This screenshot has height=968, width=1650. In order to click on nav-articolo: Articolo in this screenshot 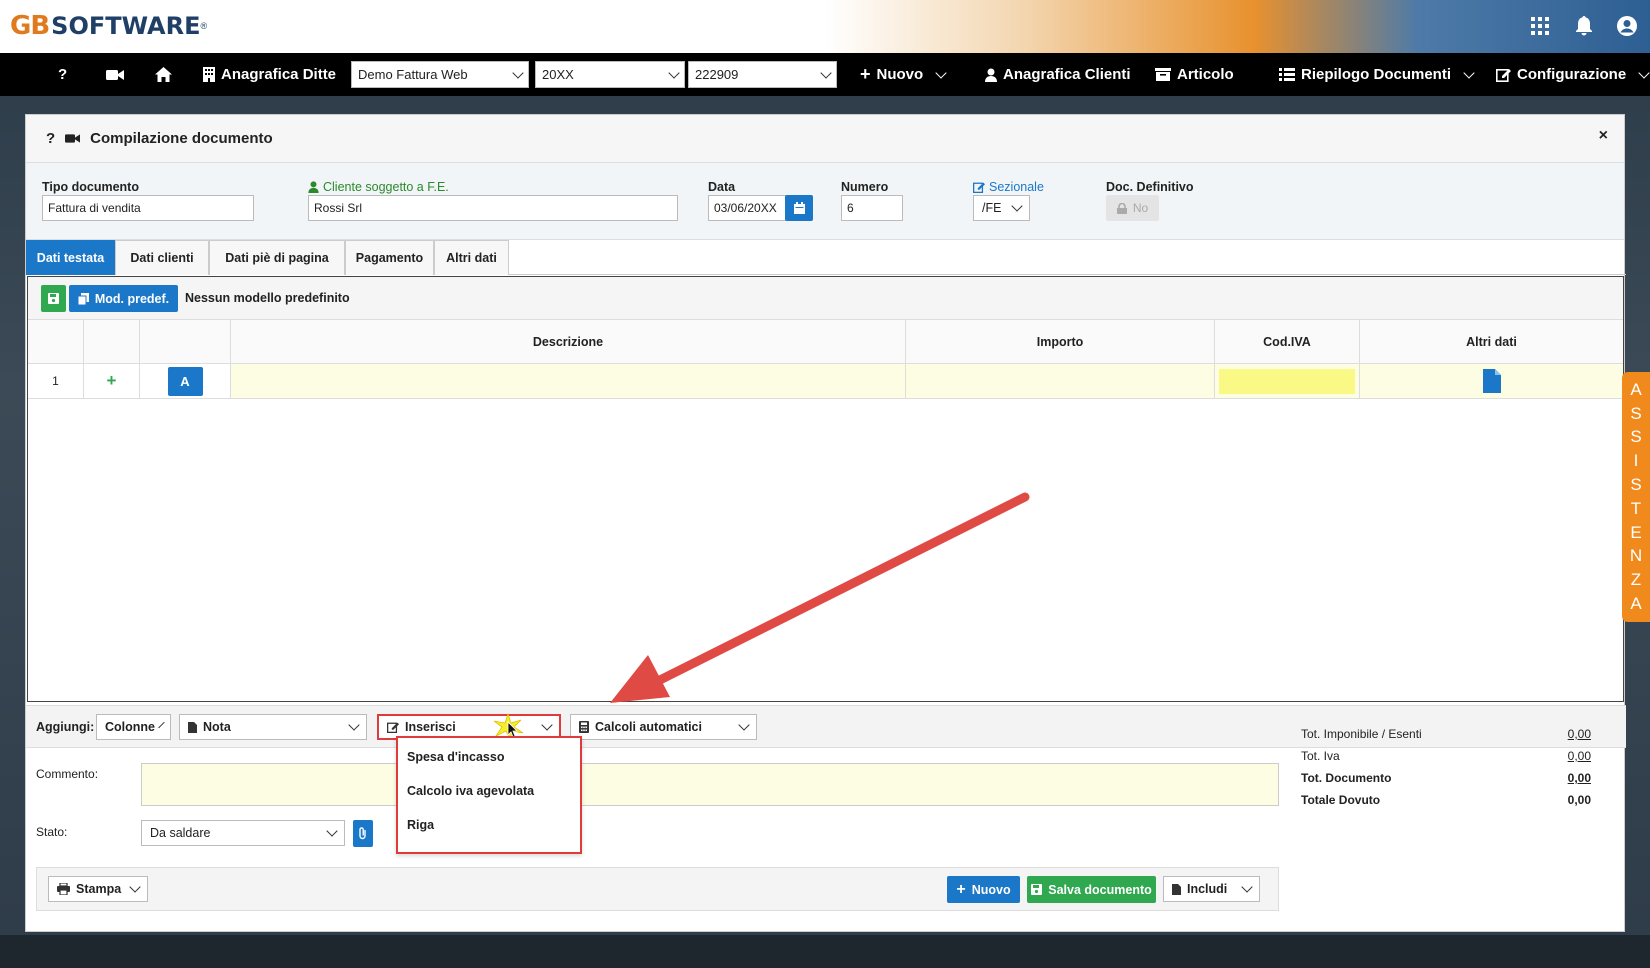, I will do `click(1194, 74)`.